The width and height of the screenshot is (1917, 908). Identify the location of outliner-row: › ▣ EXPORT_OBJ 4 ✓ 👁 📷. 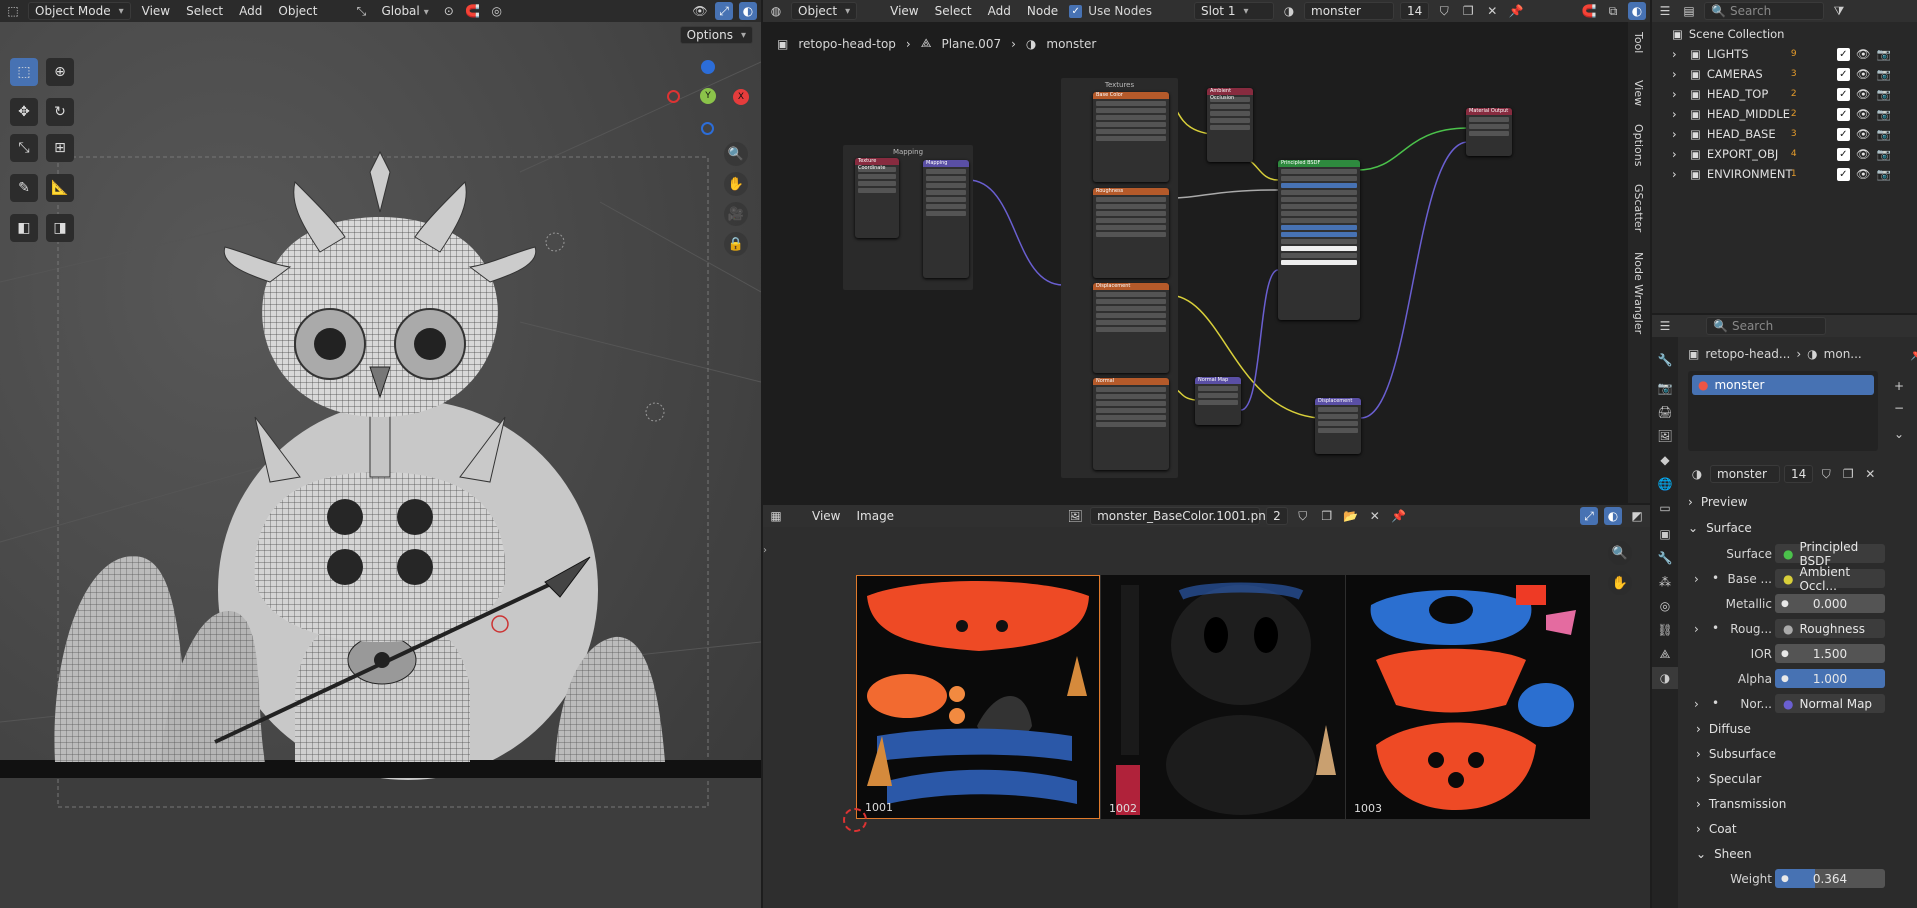
(1784, 154).